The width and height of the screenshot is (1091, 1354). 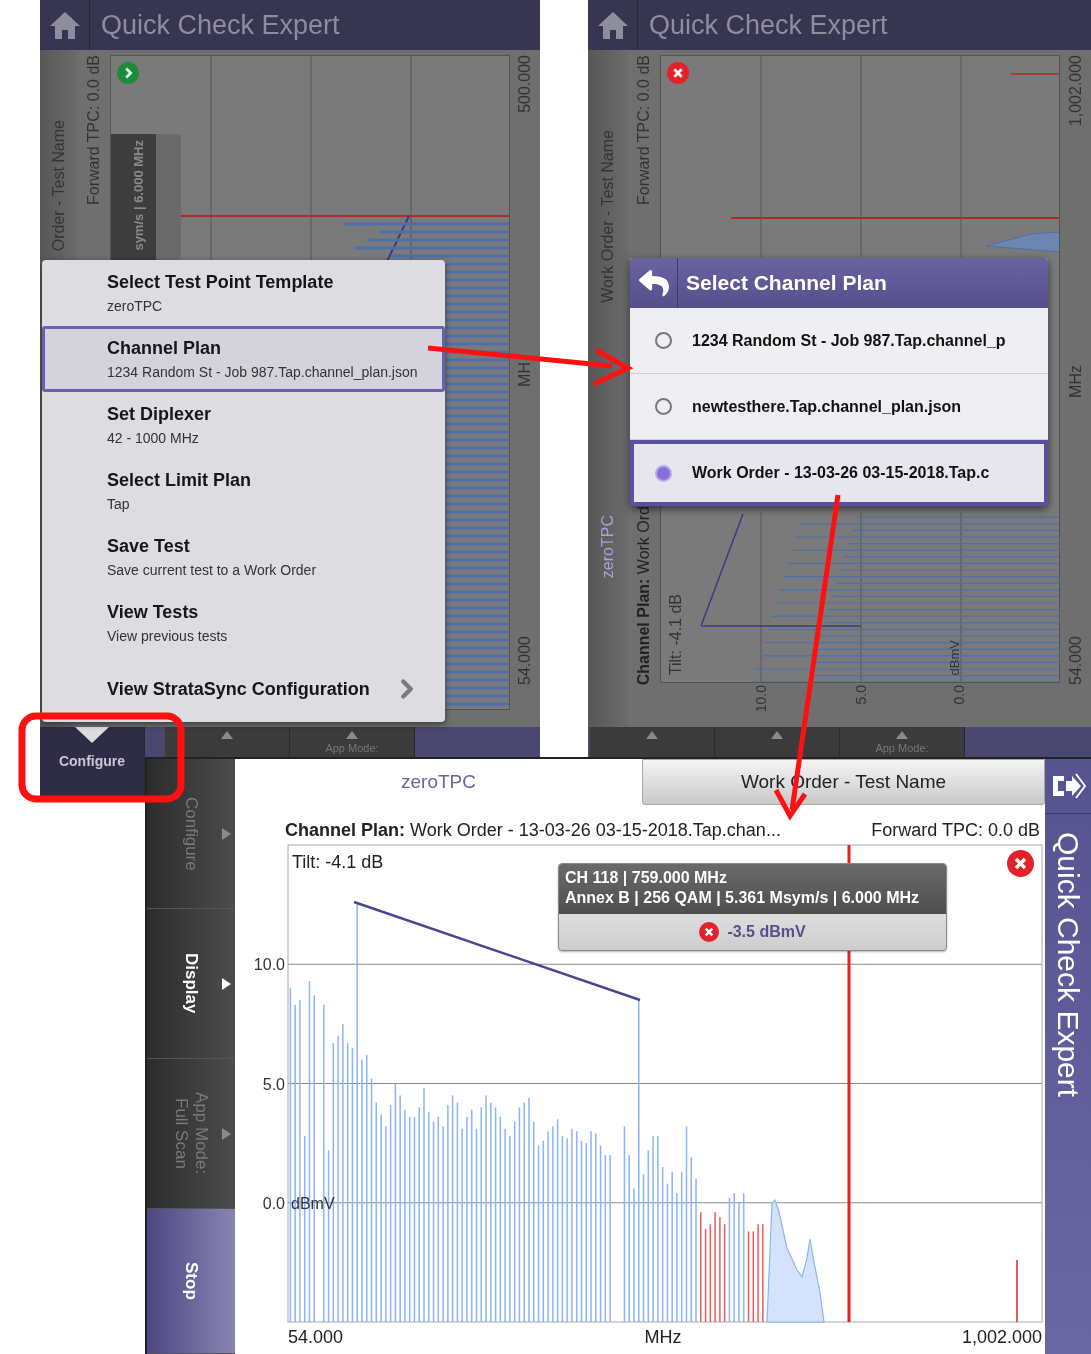 I want to click on menu-item: Select Test Point Template zeroTPC, so click(x=243, y=293).